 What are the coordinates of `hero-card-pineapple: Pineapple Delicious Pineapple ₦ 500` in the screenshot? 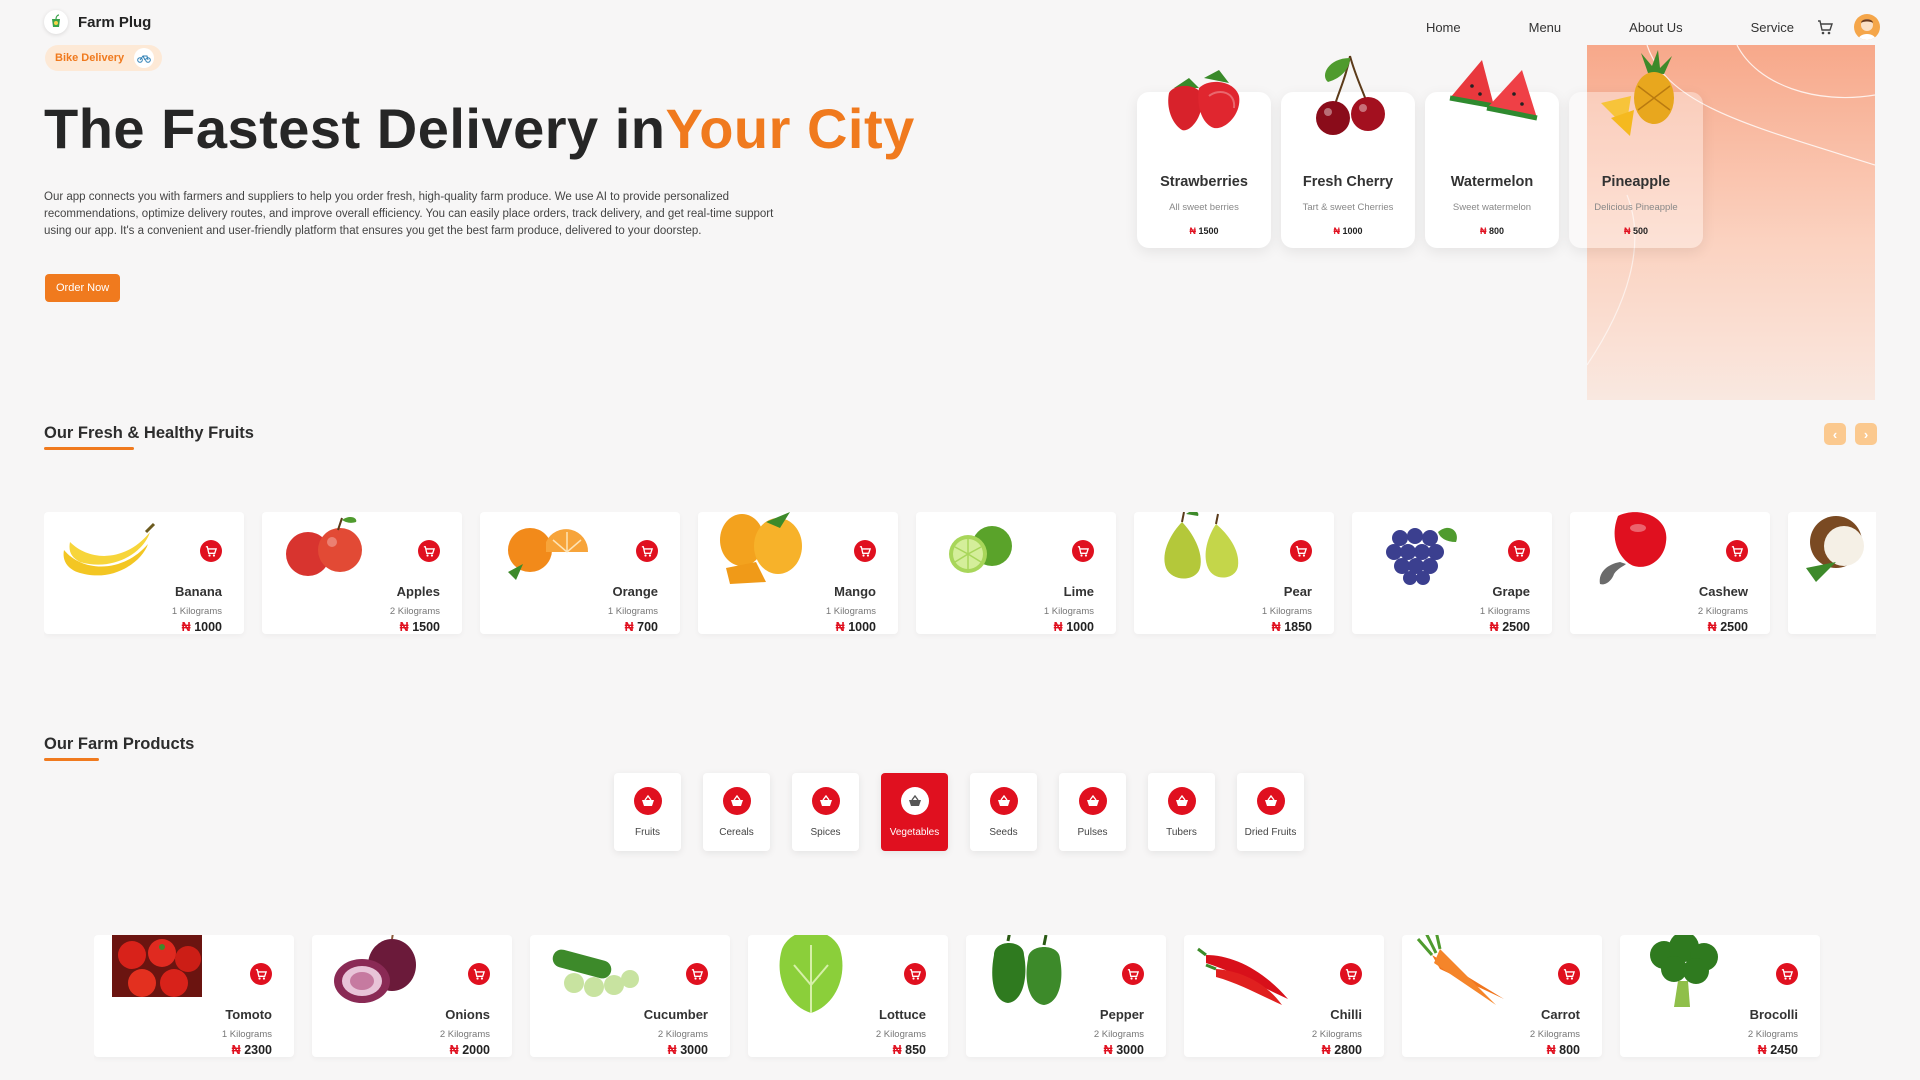 It's located at (1636, 149).